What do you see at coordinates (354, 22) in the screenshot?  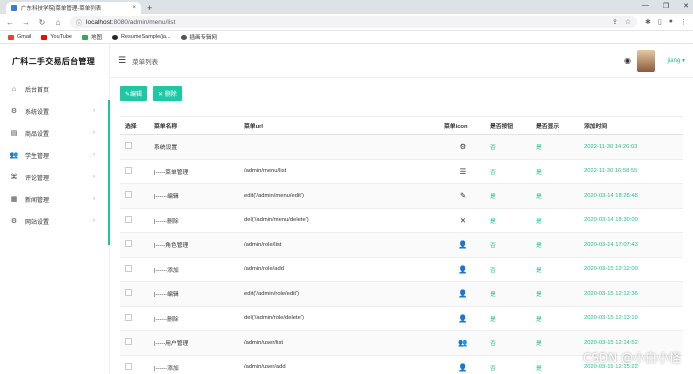 I see `url-input: ⓘ localhost :8080/admin/menu/list ⇪ ☆` at bounding box center [354, 22].